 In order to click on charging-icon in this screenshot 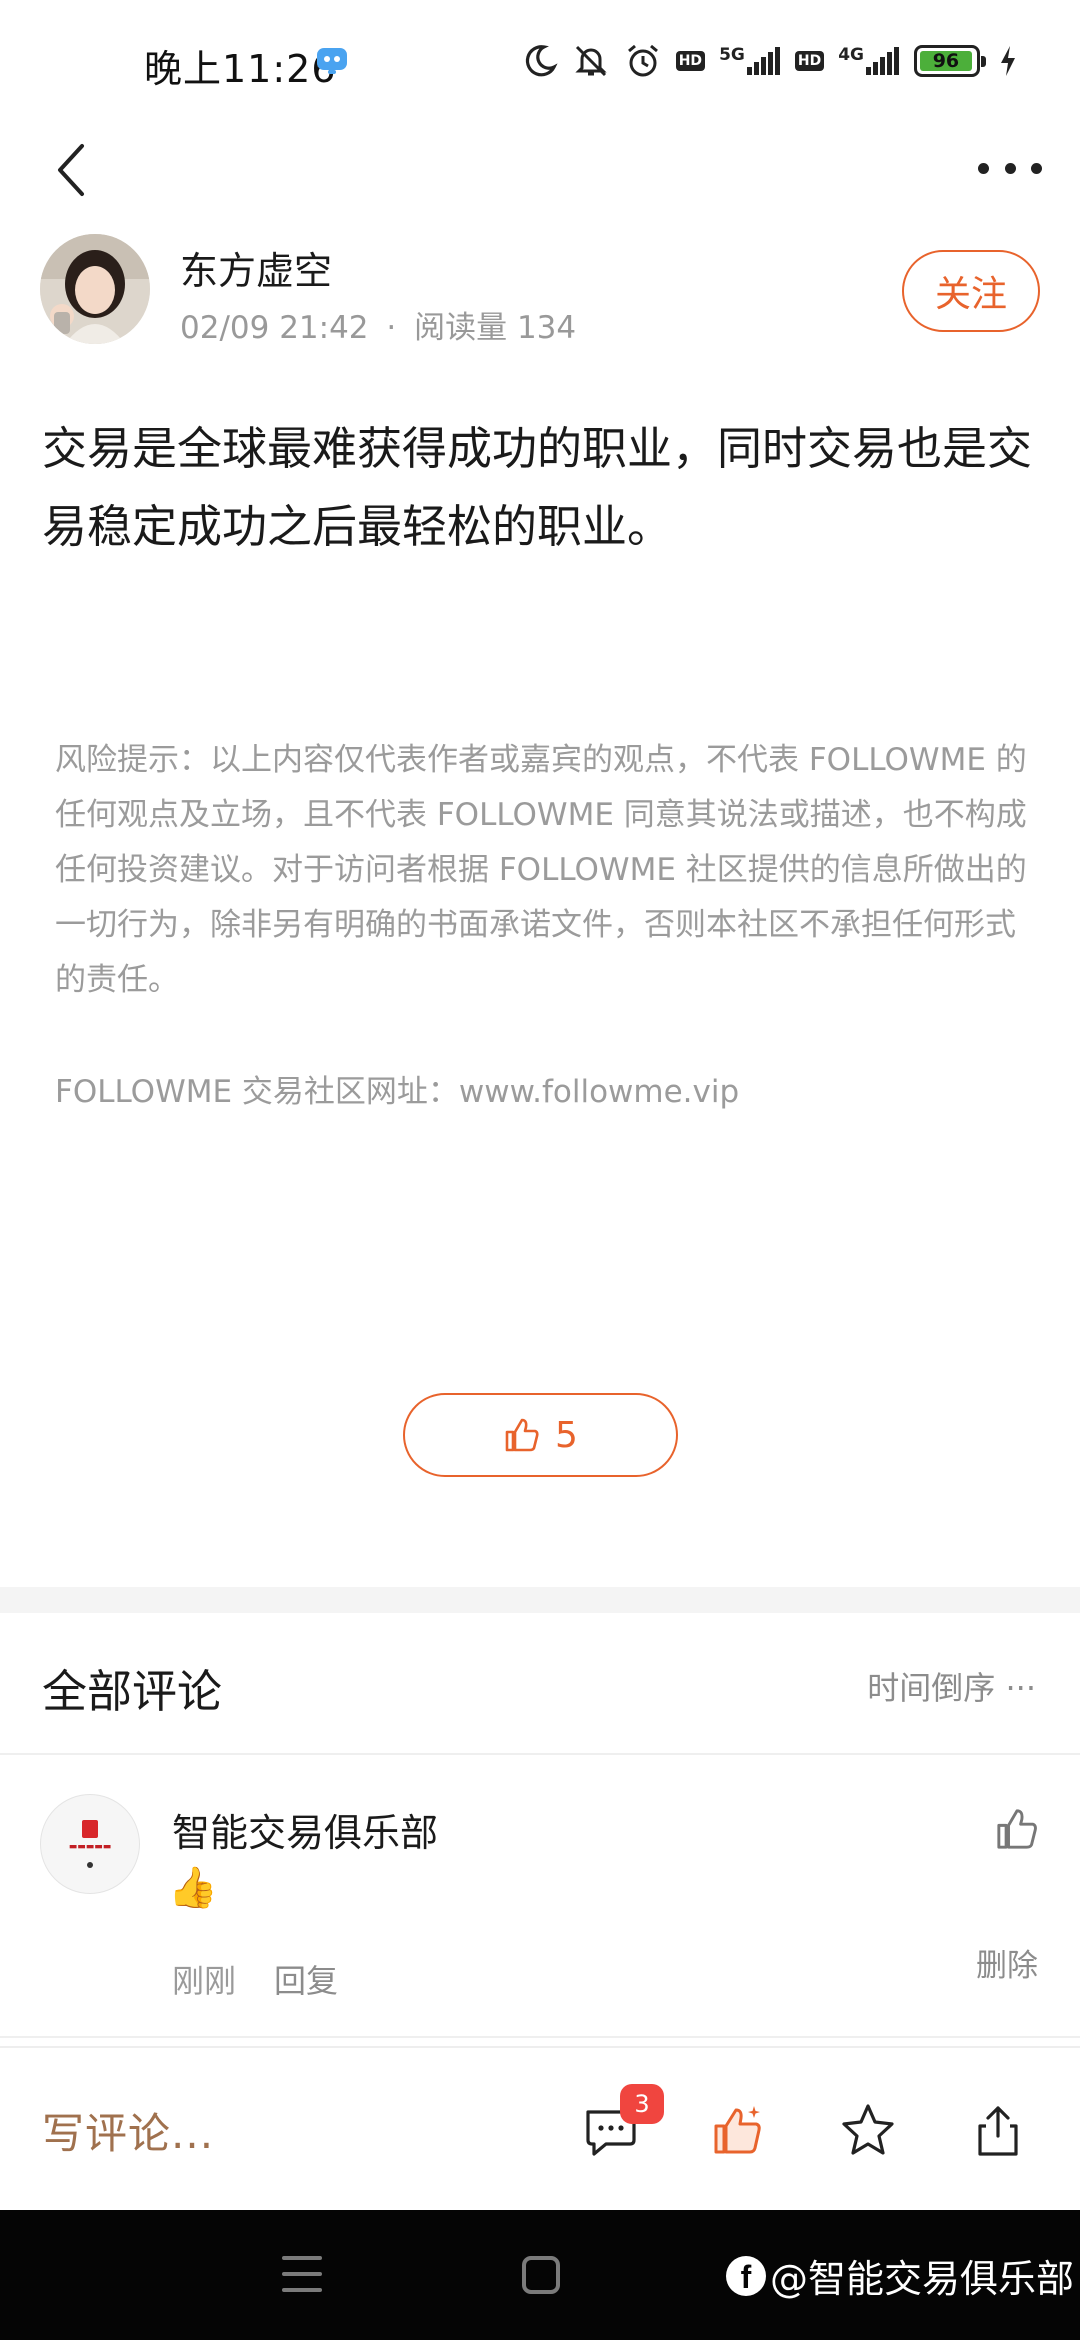, I will do `click(1008, 61)`.